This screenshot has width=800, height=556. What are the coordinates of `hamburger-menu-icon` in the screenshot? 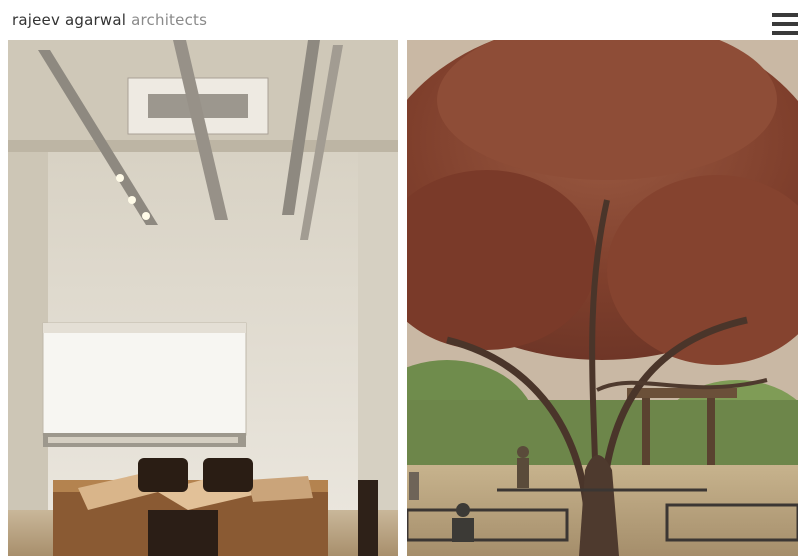 It's located at (785, 24).